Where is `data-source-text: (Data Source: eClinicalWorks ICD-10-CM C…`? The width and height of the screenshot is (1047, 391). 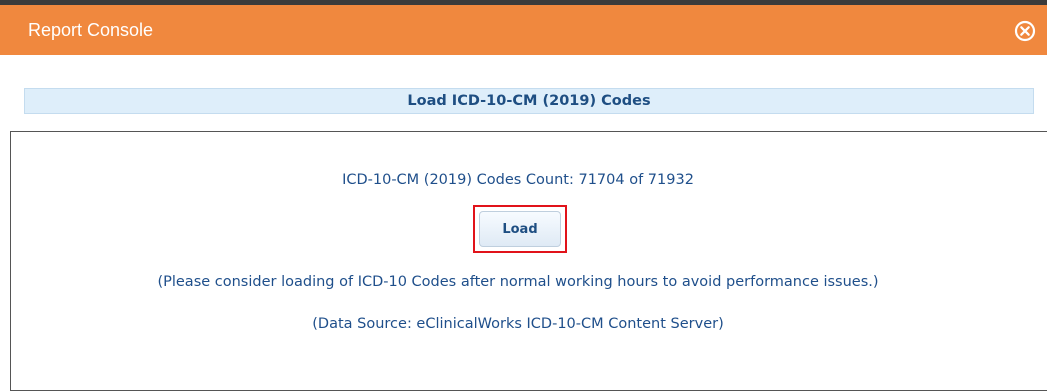 data-source-text: (Data Source: eClinicalWorks ICD-10-CM C… is located at coordinates (518, 324).